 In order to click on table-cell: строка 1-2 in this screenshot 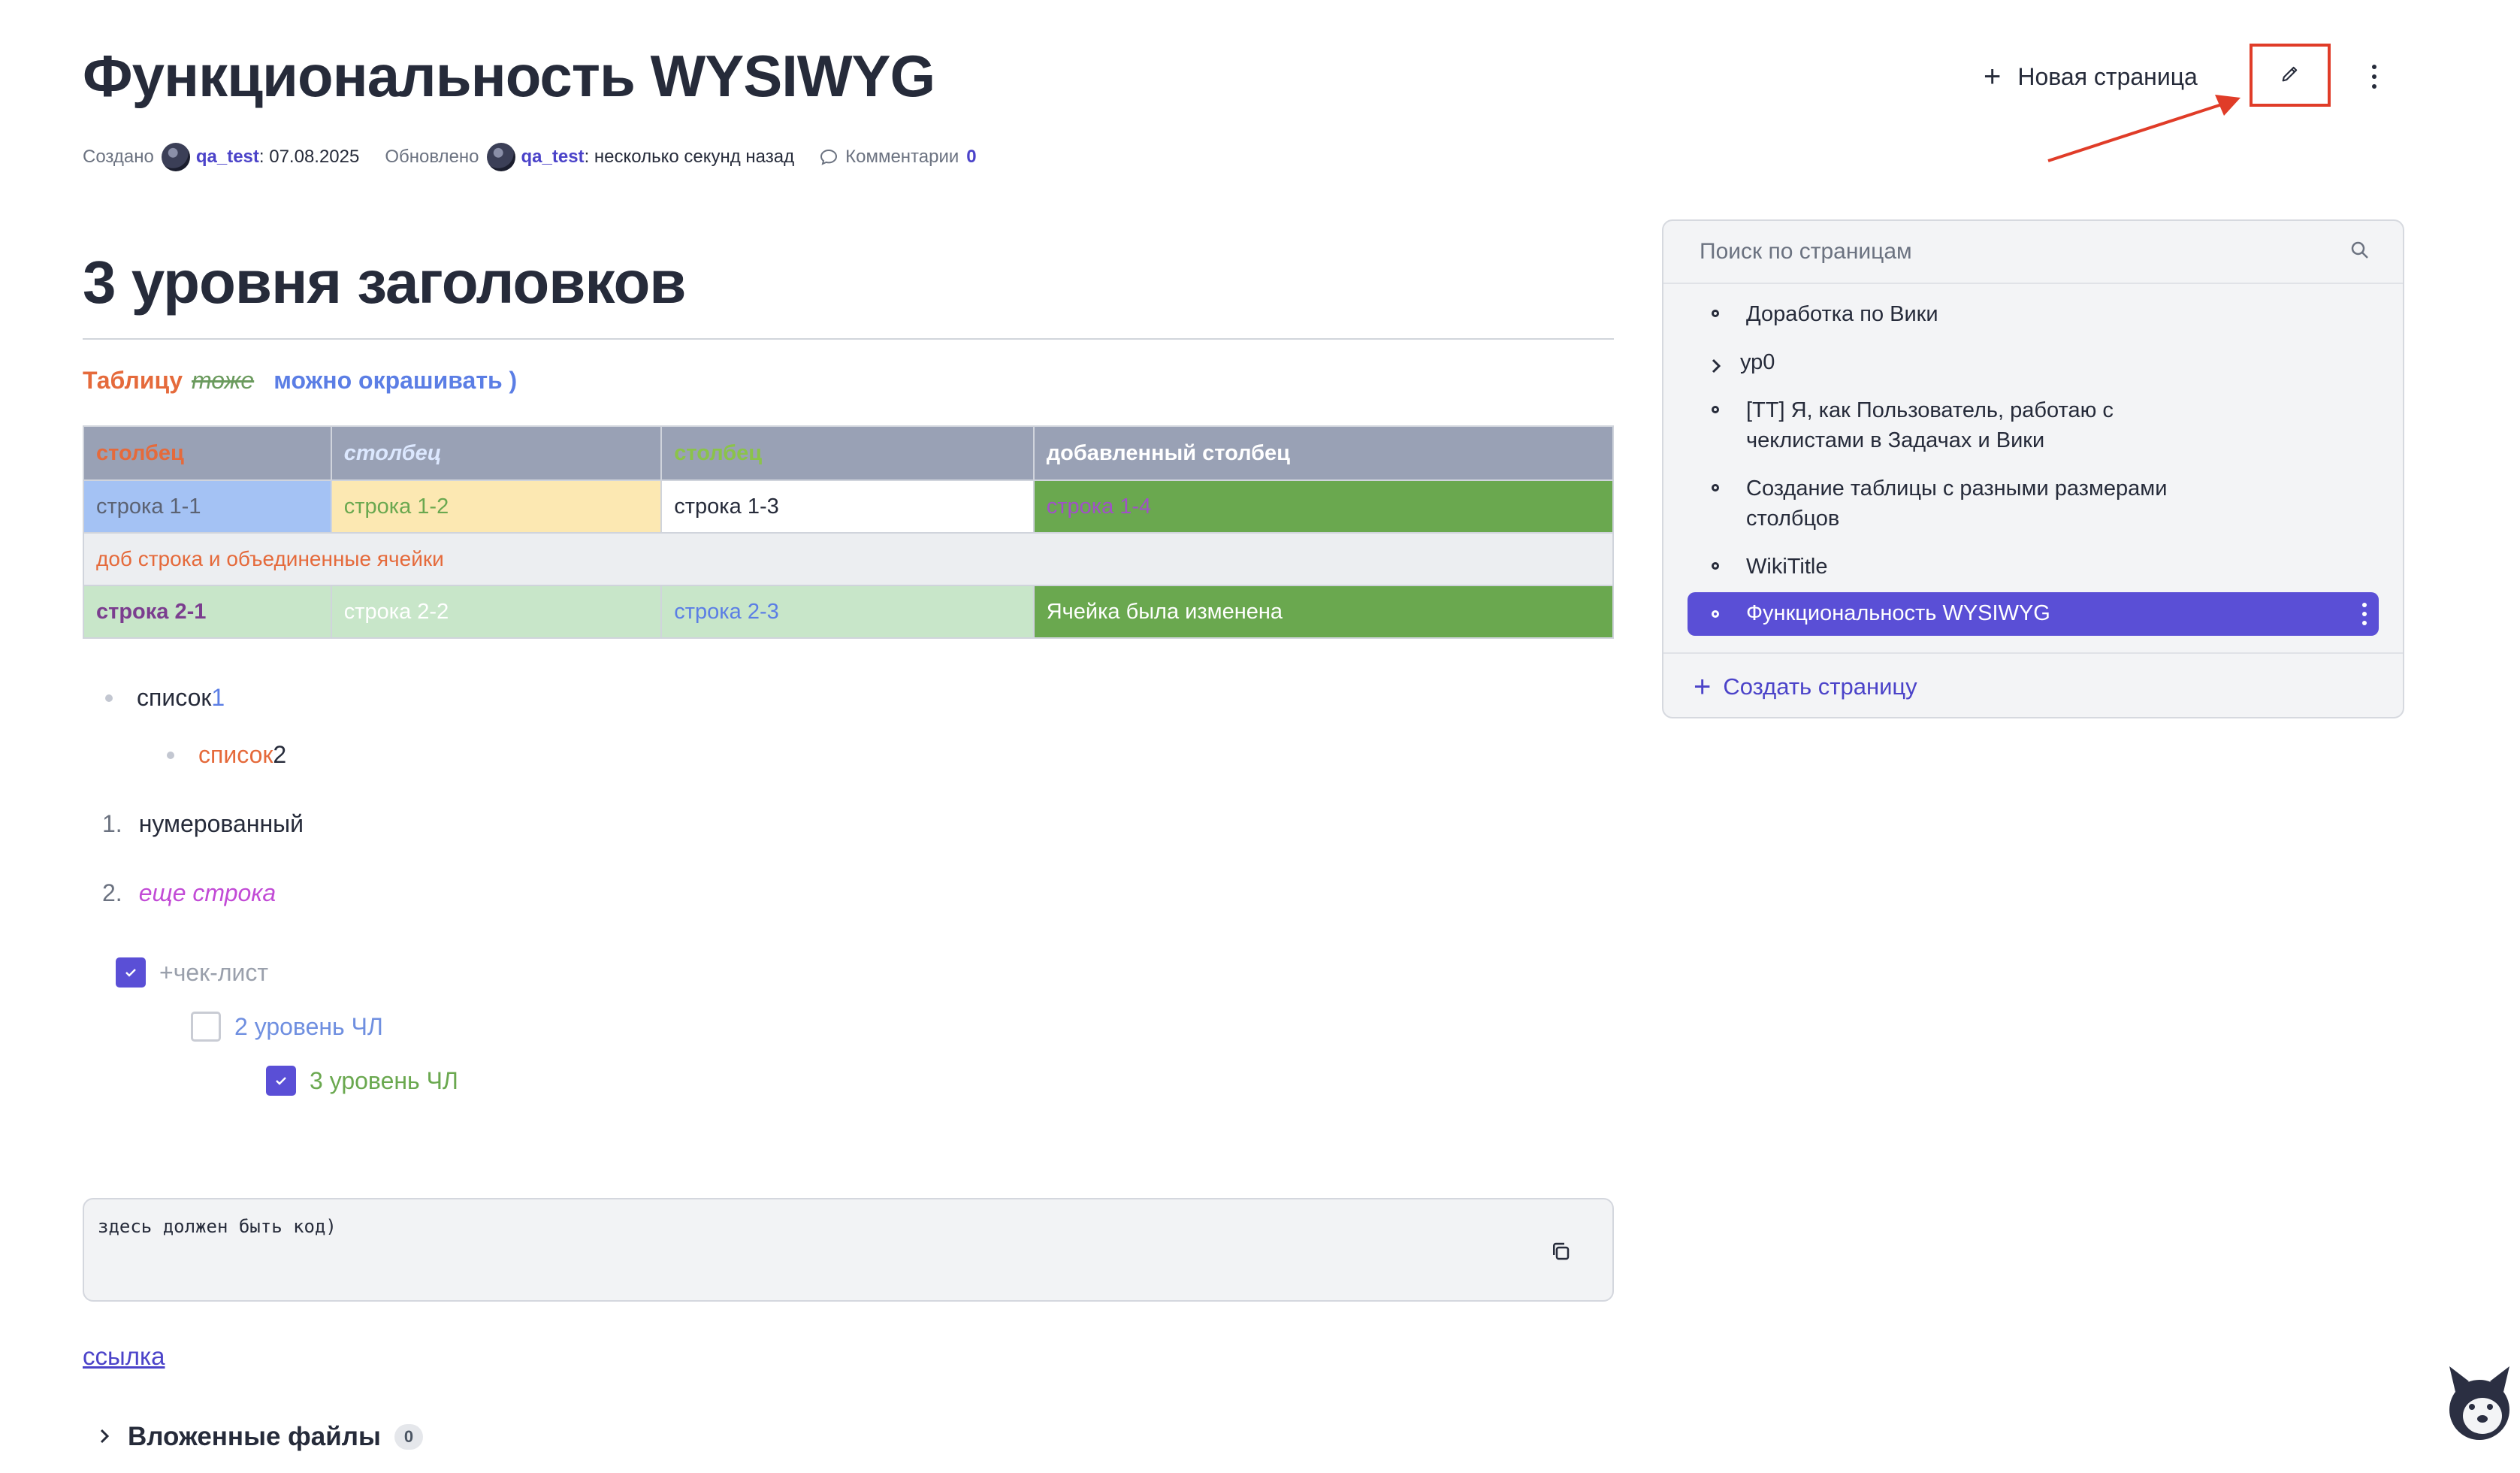, I will do `click(496, 506)`.